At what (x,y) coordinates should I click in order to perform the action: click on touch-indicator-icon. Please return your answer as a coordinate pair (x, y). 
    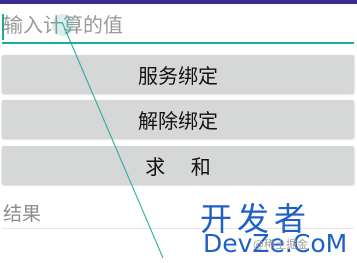
    Looking at the image, I should click on (63, 25).